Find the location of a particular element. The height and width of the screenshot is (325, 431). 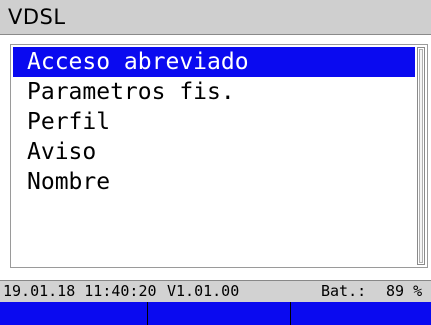

scrollbar is located at coordinates (421, 156).